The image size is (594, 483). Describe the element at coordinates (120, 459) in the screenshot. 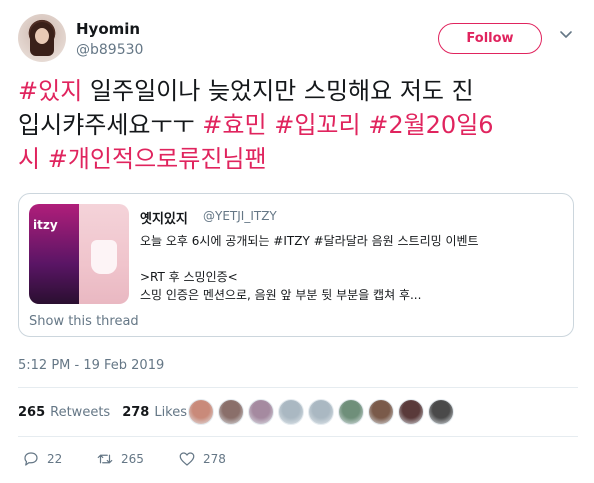

I see `retweet-button: 265` at that location.